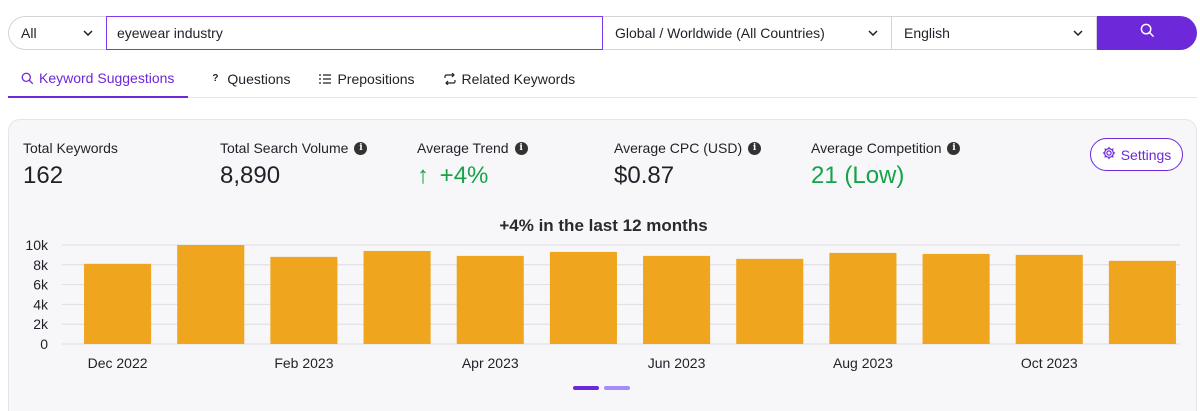 This screenshot has height=411, width=1200. I want to click on search-input, so click(354, 33).